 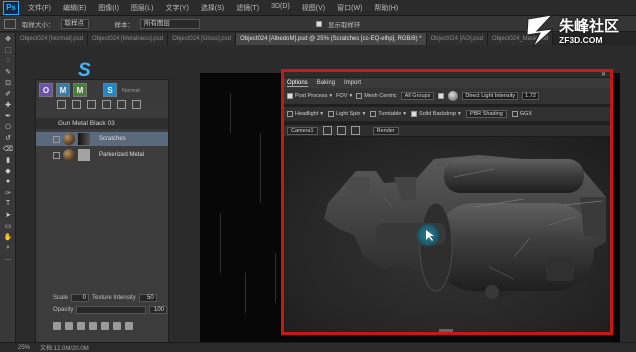 I want to click on substance-button-o: O, so click(x=46, y=90).